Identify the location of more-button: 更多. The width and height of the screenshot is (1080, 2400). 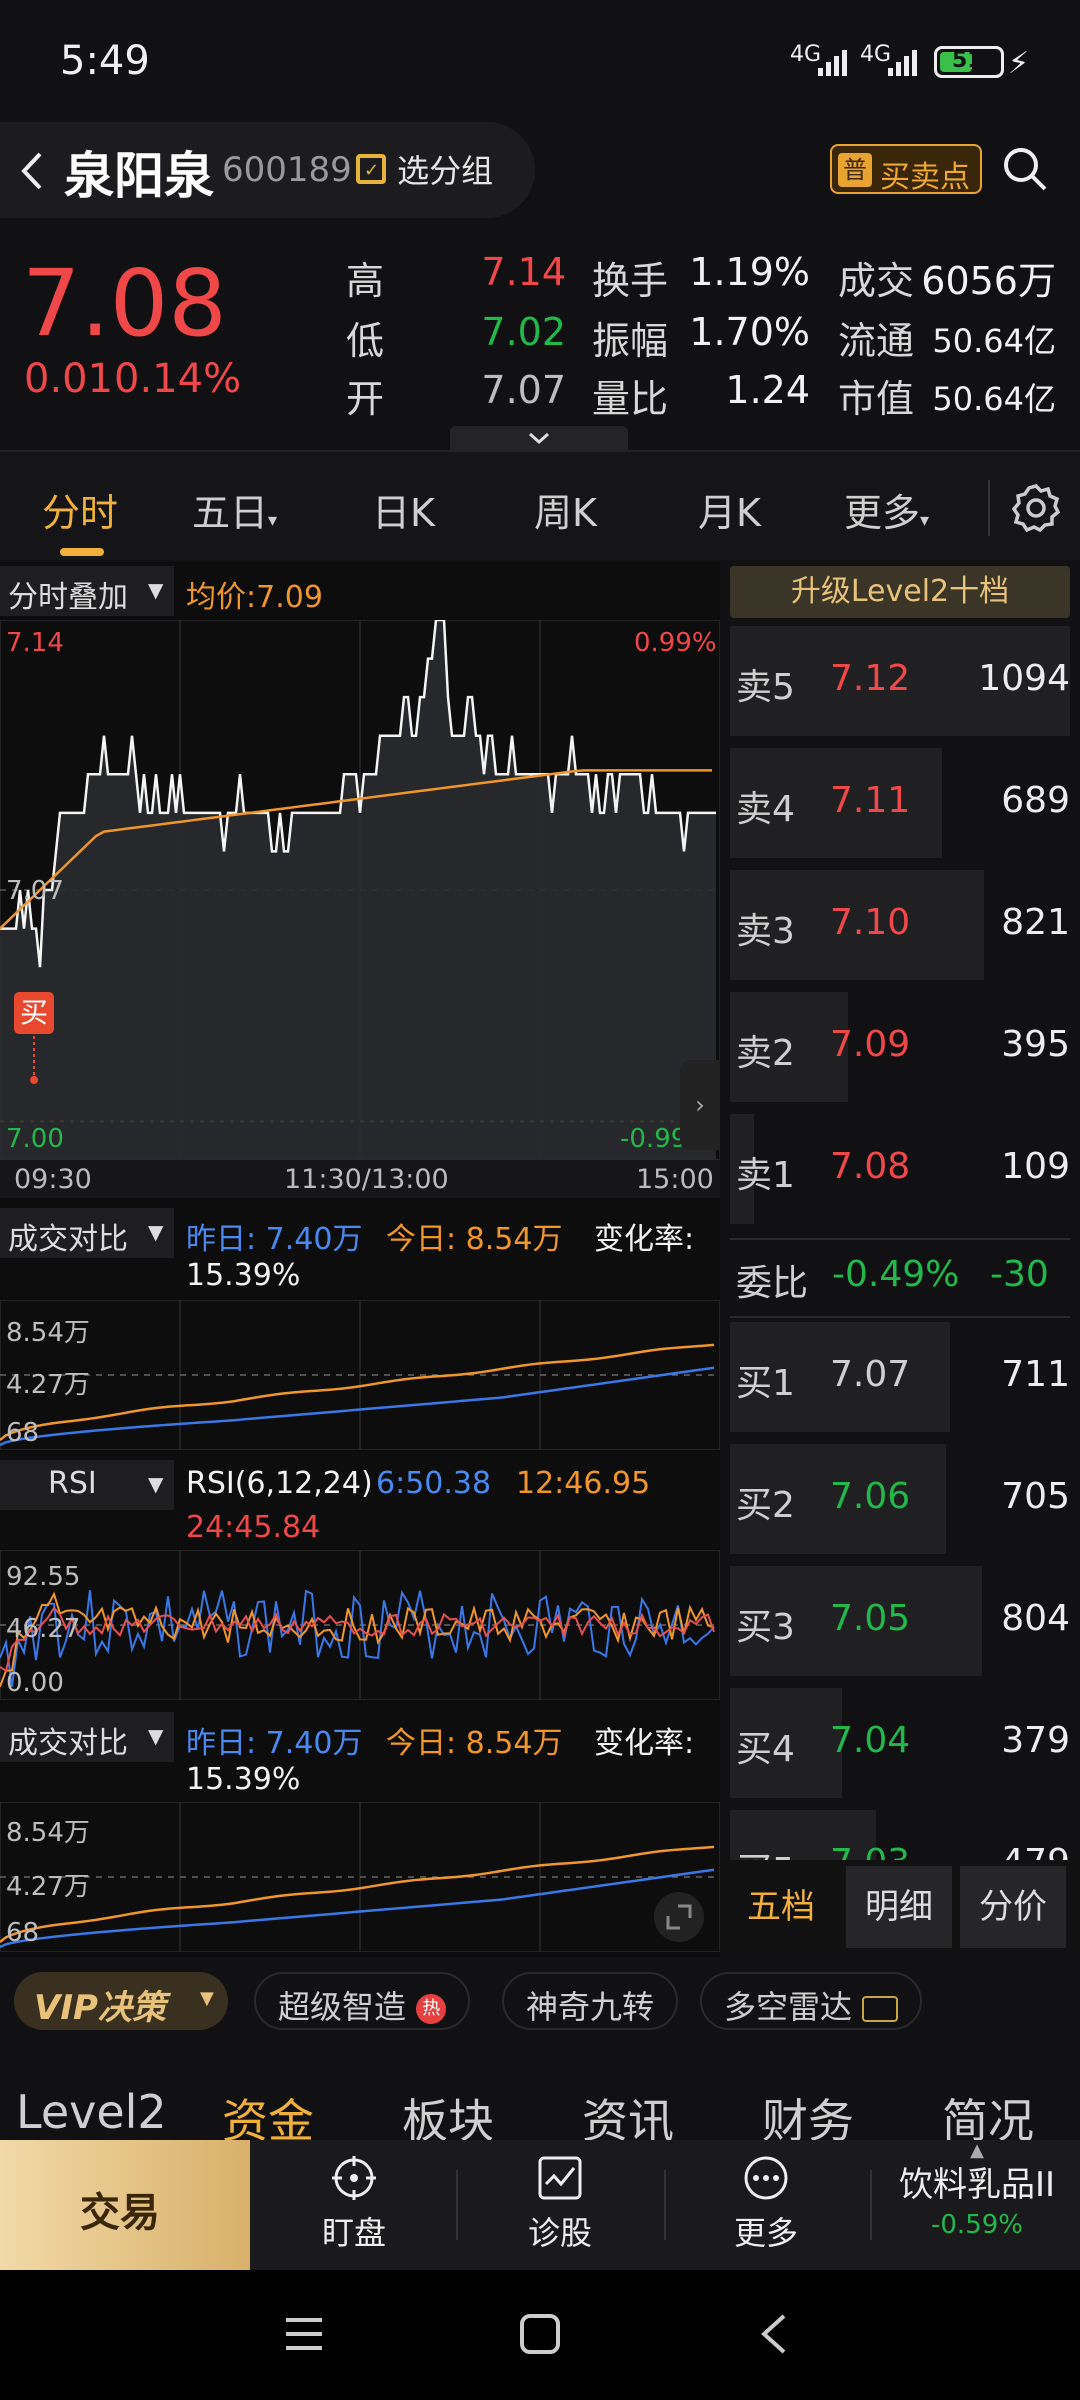
(766, 2205).